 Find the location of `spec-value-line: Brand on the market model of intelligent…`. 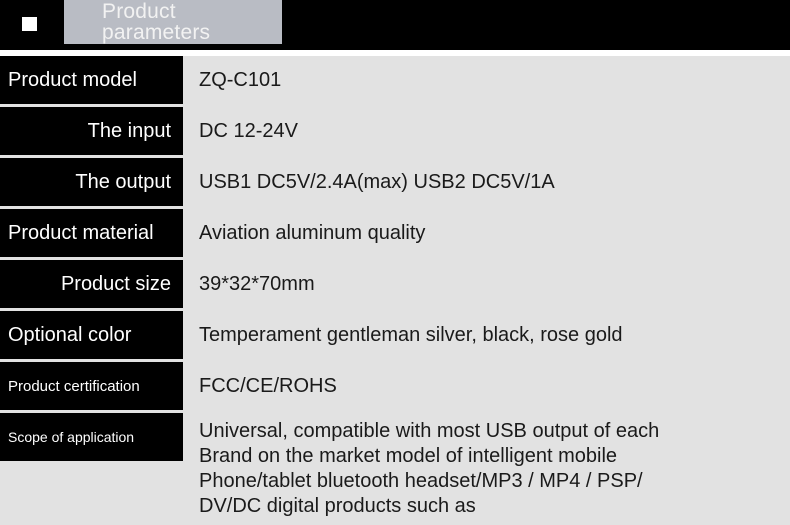

spec-value-line: Brand on the market model of intelligent… is located at coordinates (408, 456).